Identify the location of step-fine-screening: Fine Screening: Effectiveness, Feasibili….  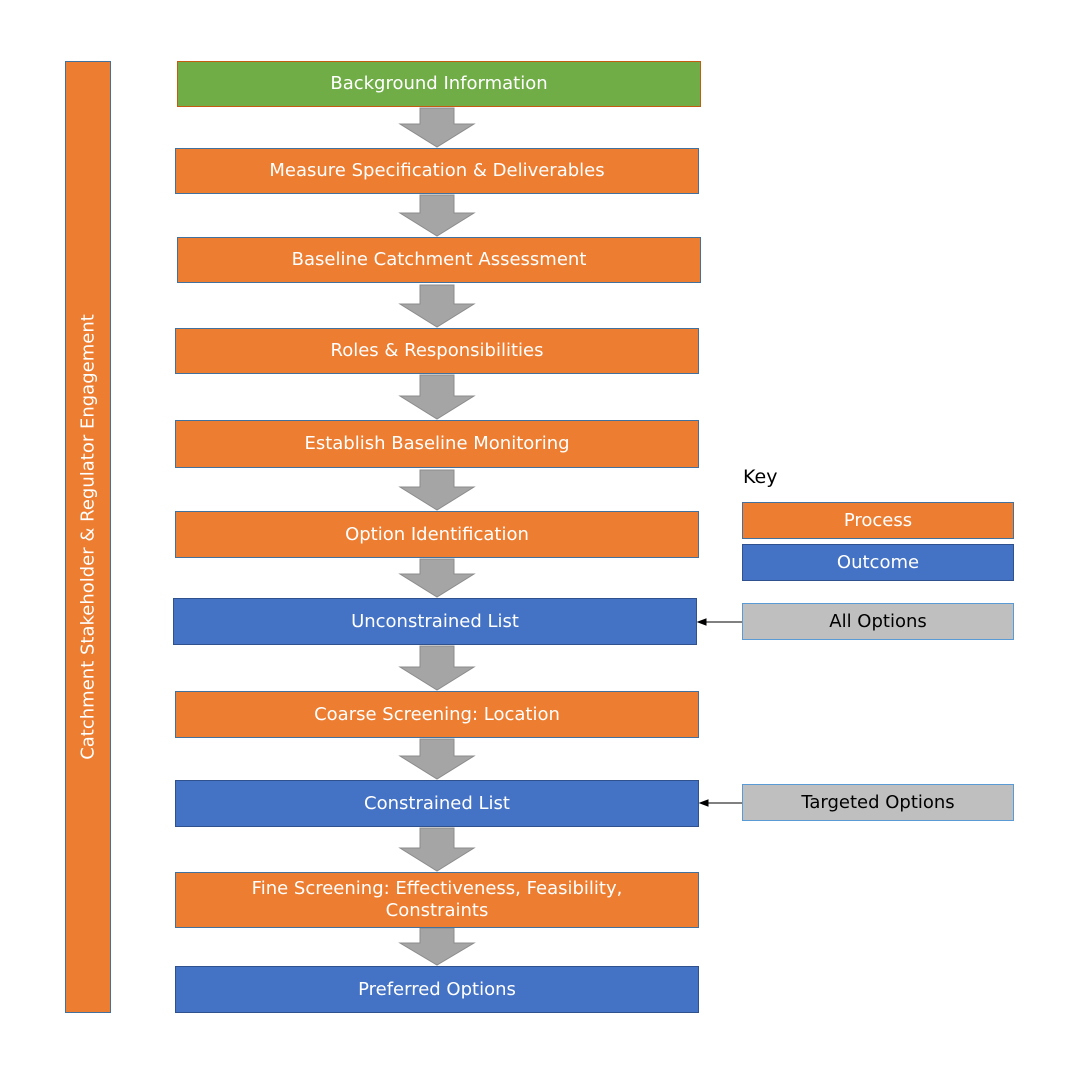
(437, 900).